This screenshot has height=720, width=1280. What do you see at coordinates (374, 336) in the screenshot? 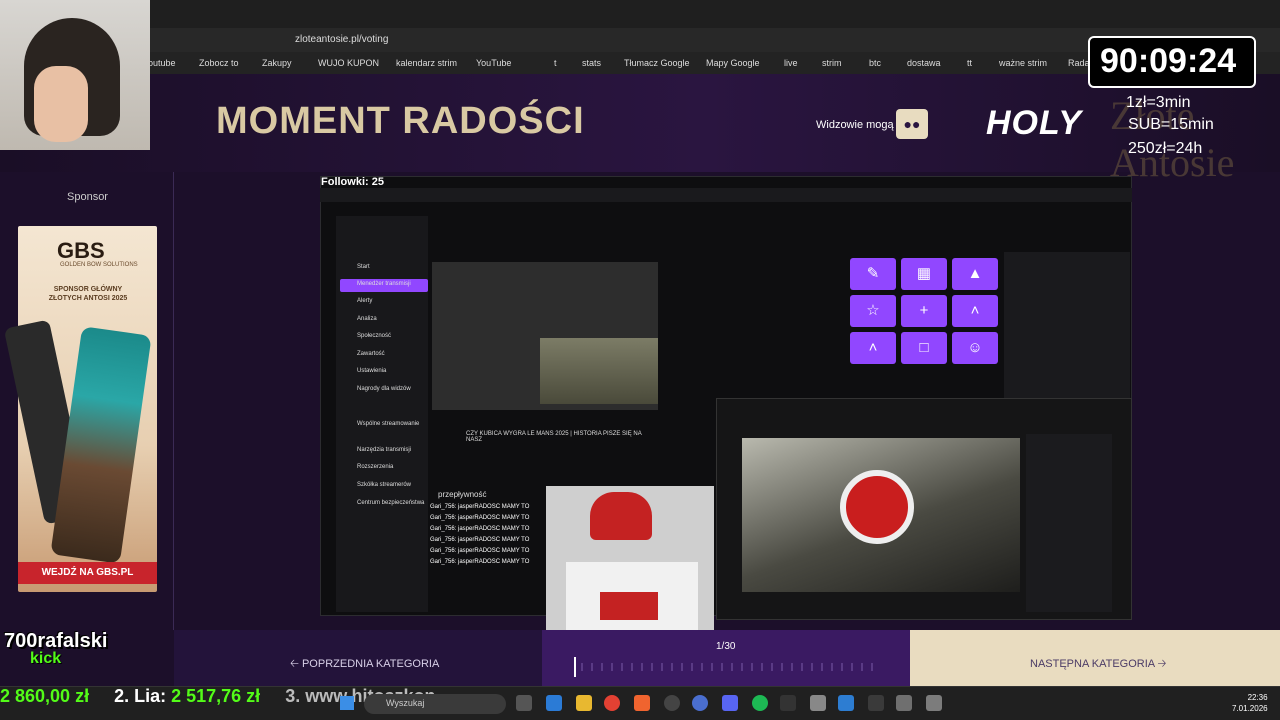
I see `sidebar-item: Społeczność` at bounding box center [374, 336].